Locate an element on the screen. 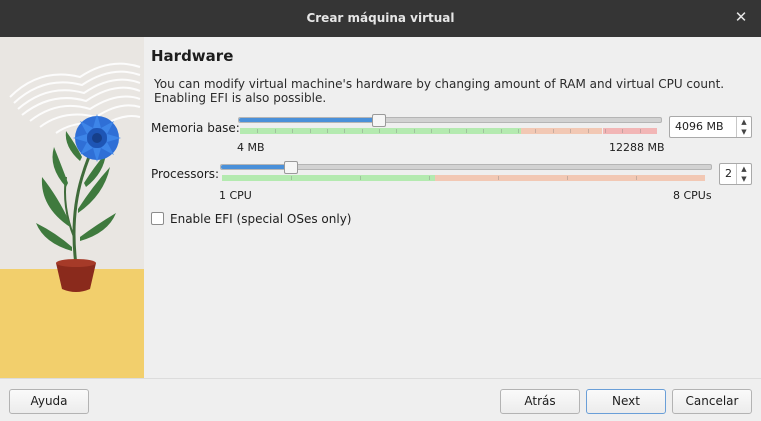 This screenshot has width=761, height=421. memory-max-label: 12288 MB is located at coordinates (637, 147).